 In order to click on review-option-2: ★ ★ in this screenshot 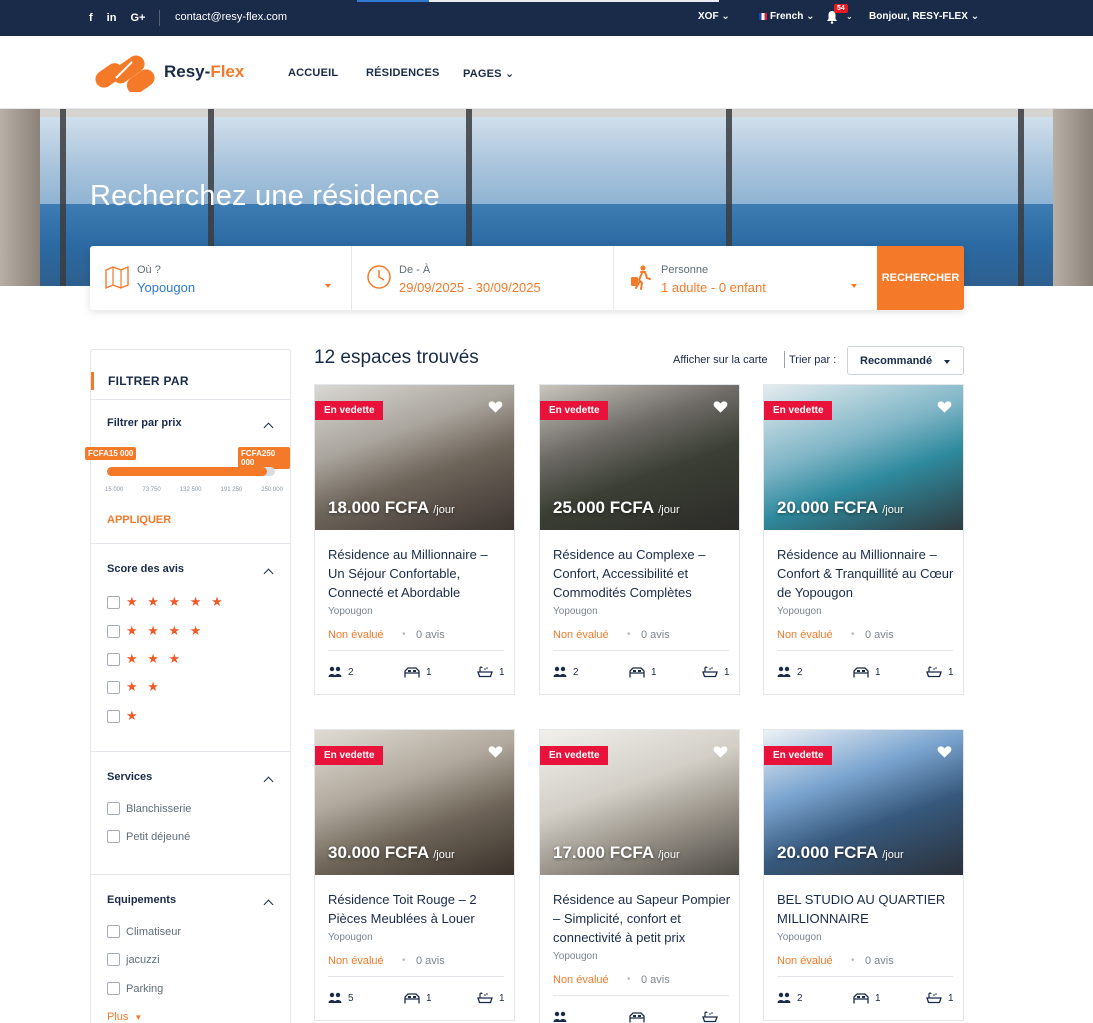, I will do `click(134, 687)`.